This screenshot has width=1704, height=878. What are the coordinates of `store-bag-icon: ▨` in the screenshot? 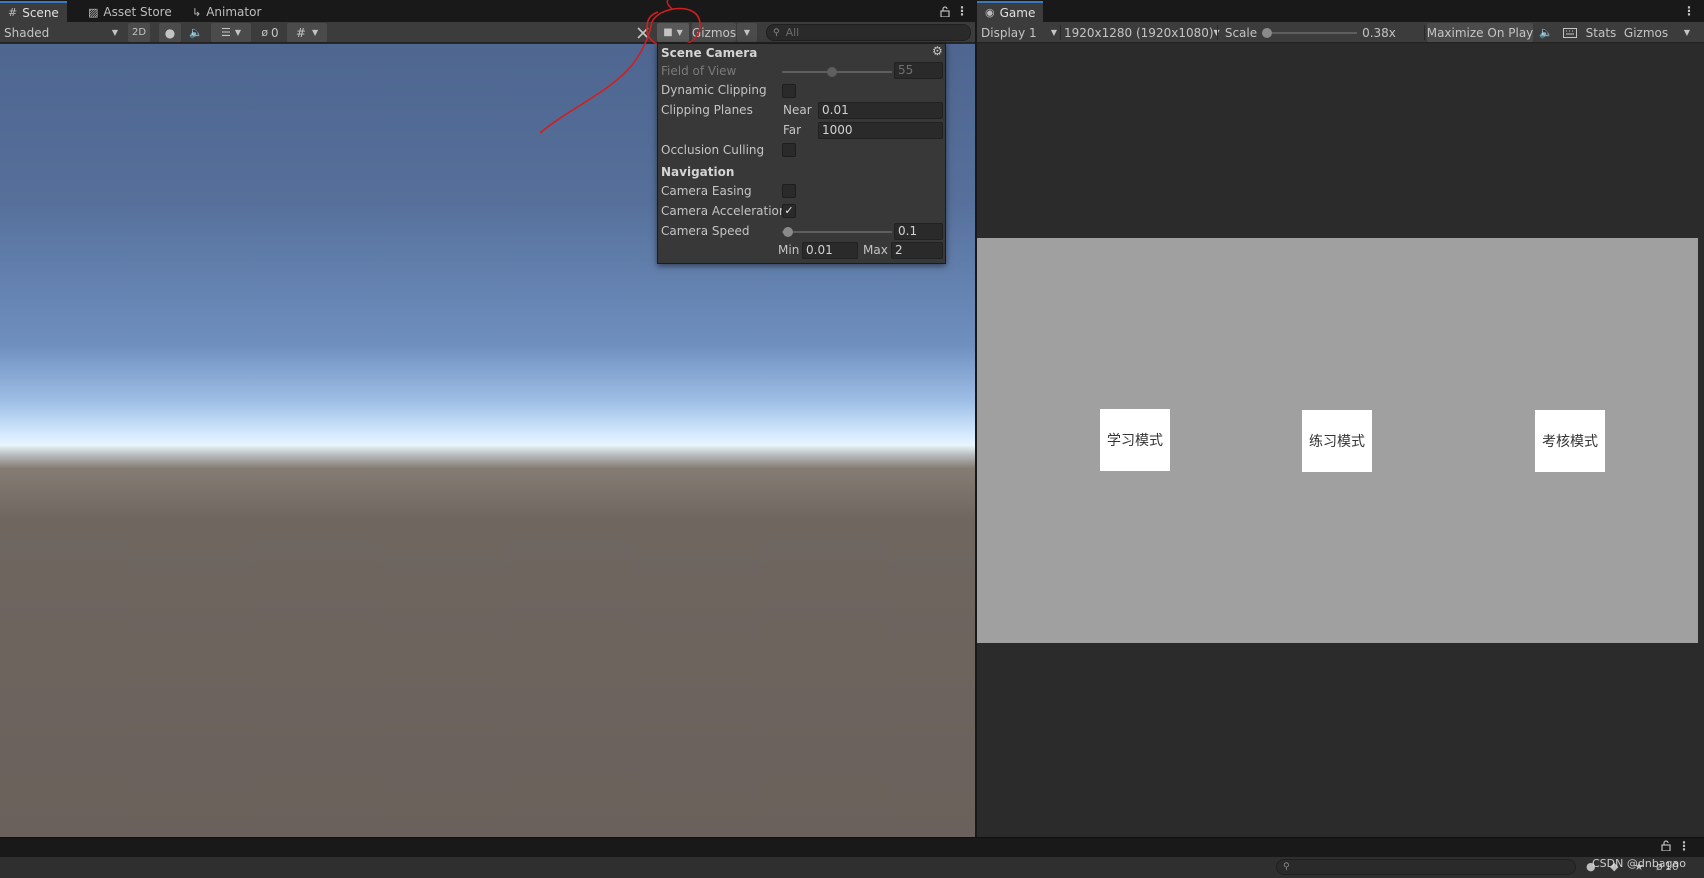 It's located at (93, 12).